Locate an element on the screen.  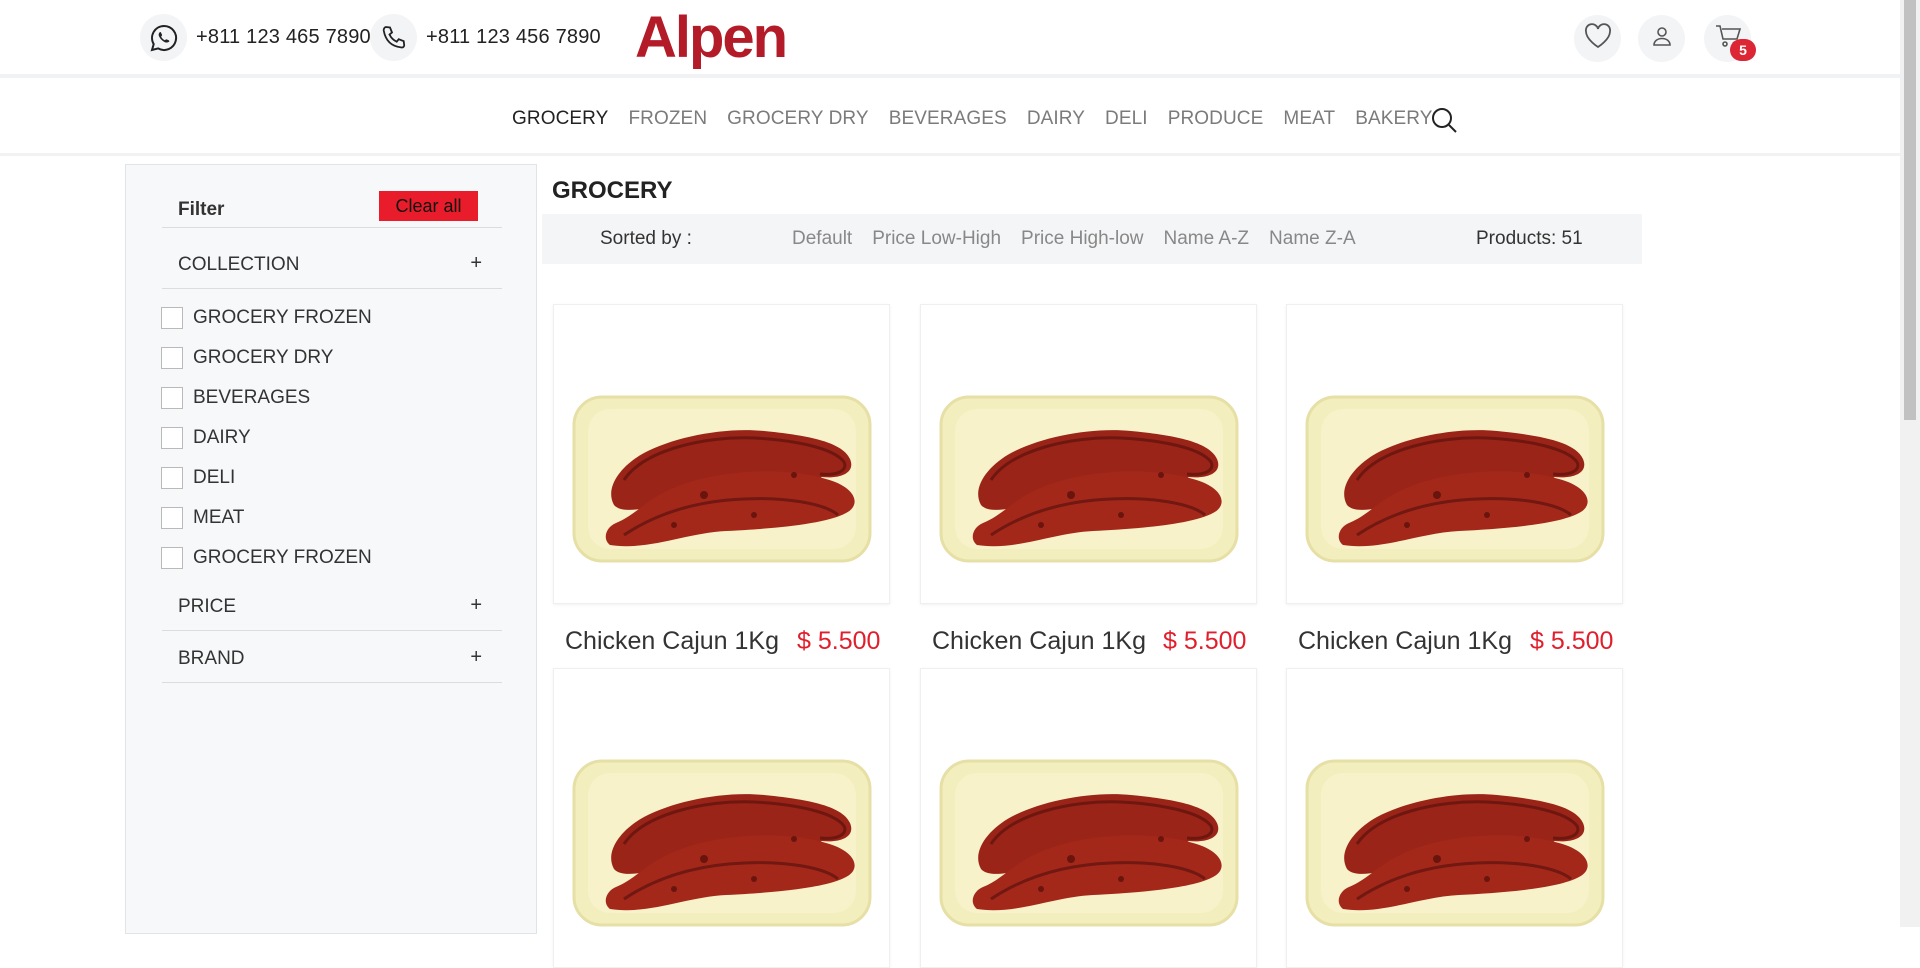
collection-option-meat: MEAT is located at coordinates (202, 518).